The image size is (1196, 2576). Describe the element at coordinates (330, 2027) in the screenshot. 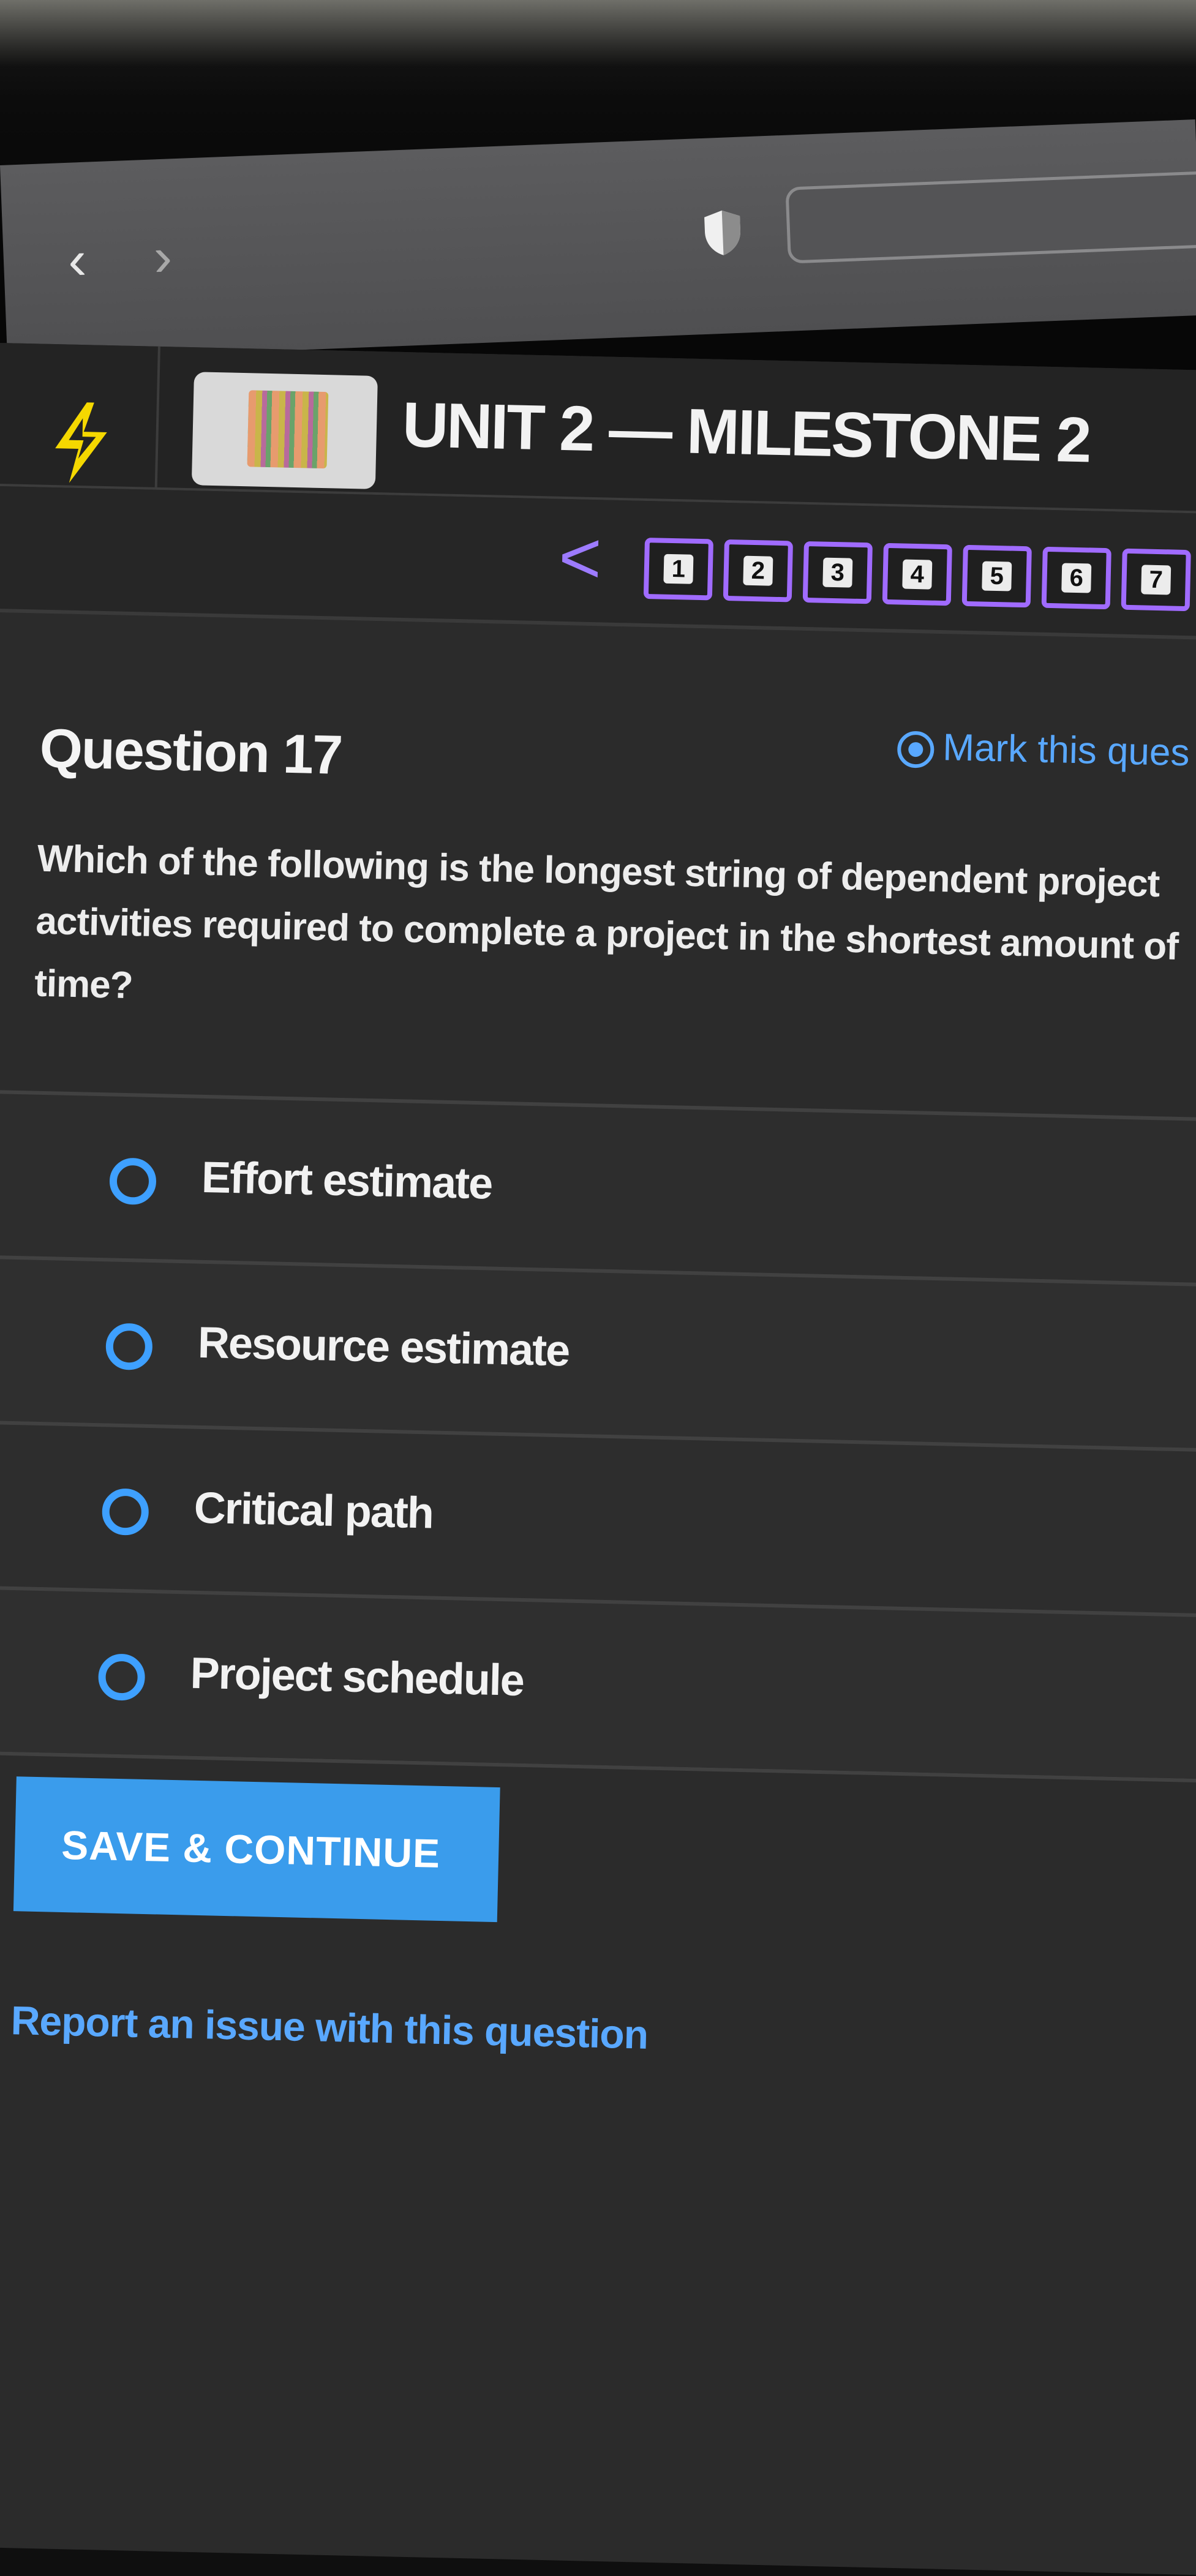

I see `report-issue-link: Report an issue with this question` at that location.